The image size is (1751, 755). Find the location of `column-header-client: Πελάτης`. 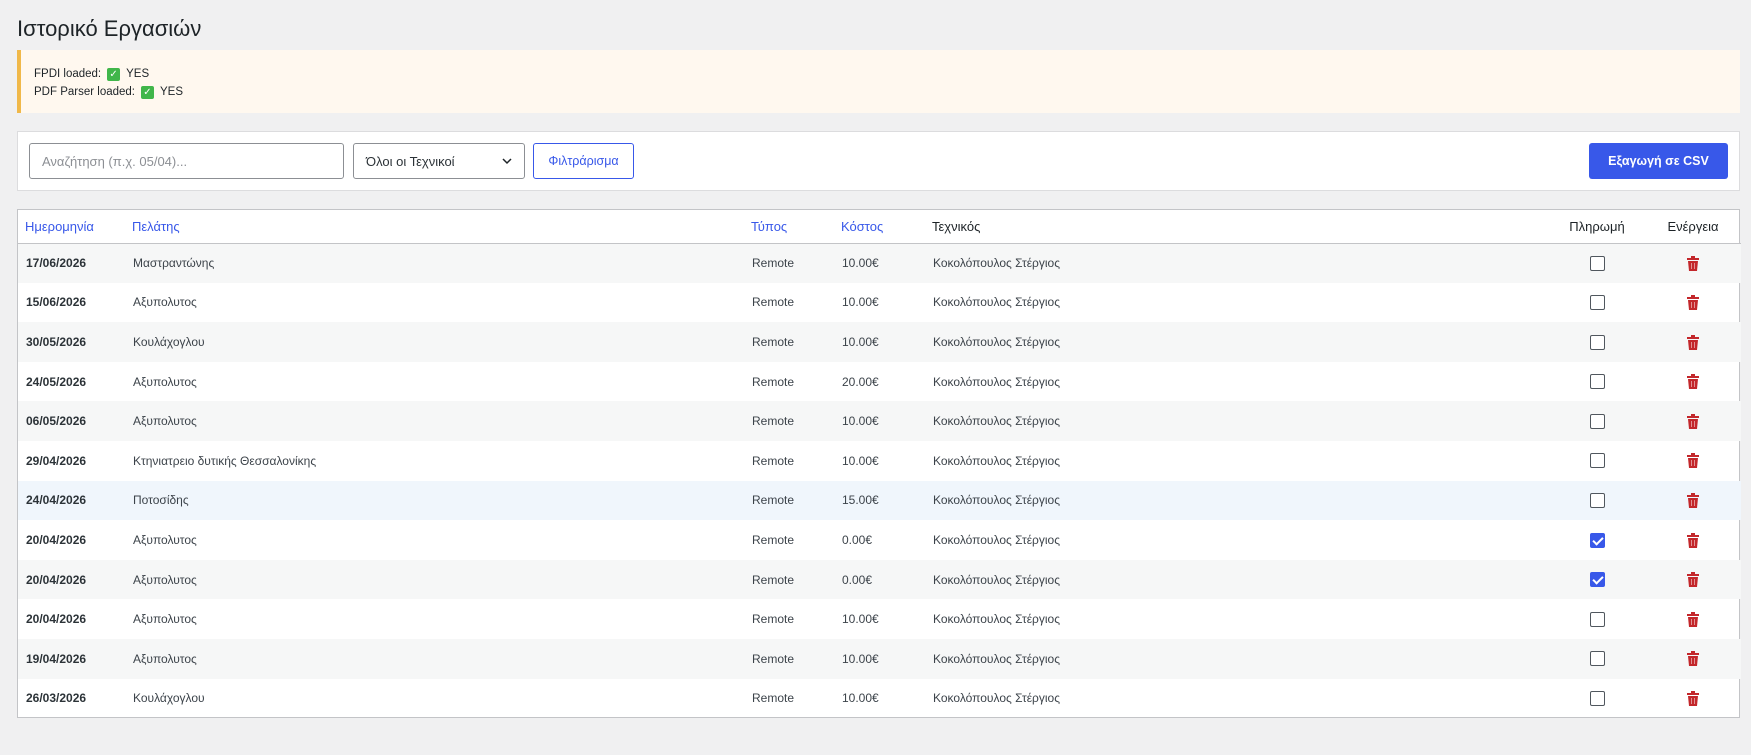

column-header-client: Πελάτης is located at coordinates (434, 227).